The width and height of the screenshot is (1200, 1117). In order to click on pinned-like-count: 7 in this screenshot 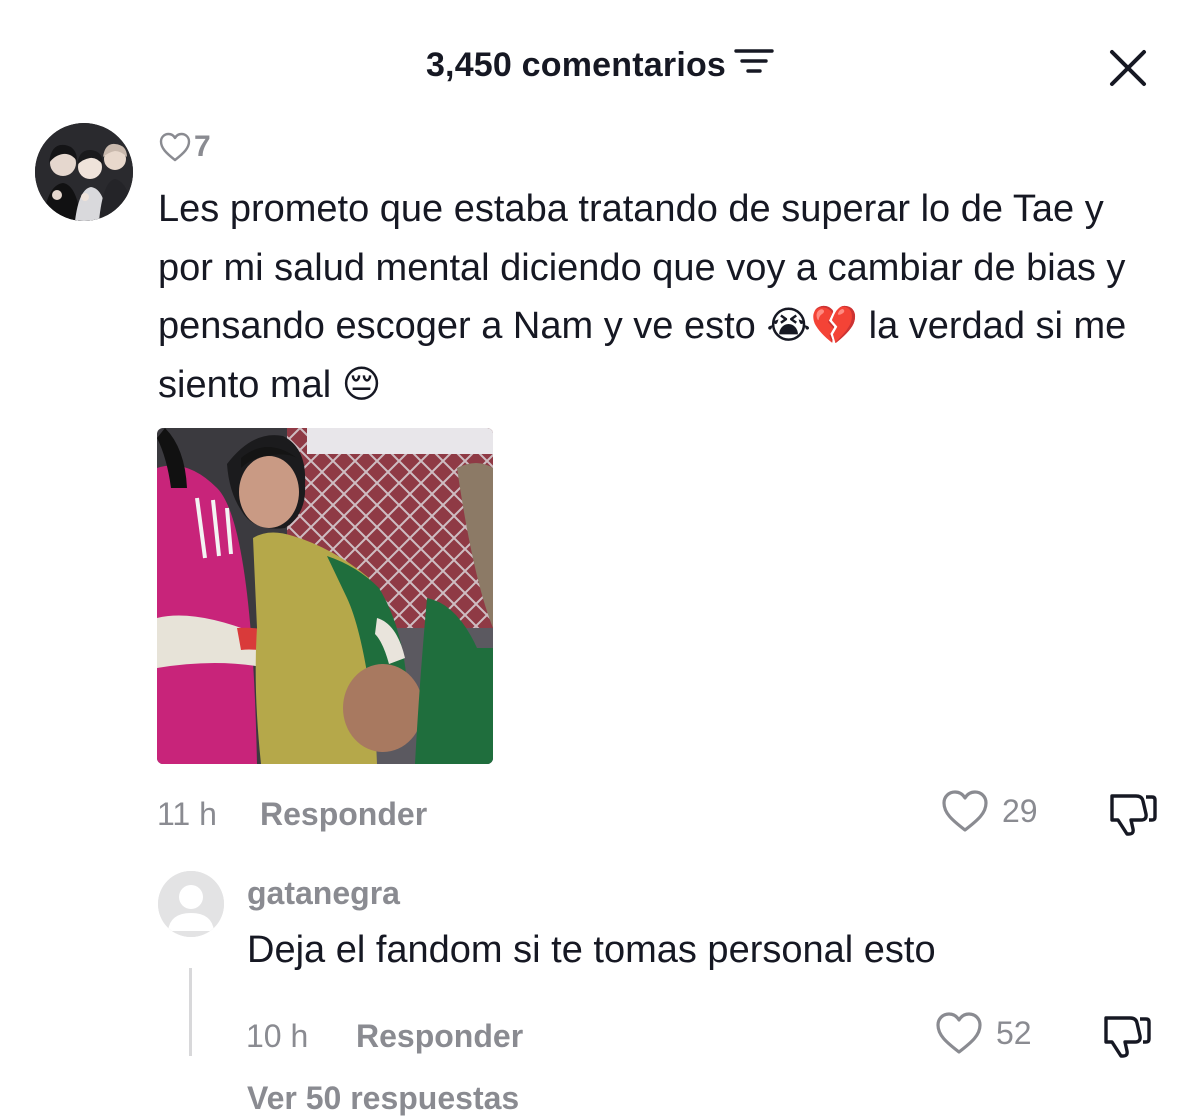, I will do `click(184, 147)`.